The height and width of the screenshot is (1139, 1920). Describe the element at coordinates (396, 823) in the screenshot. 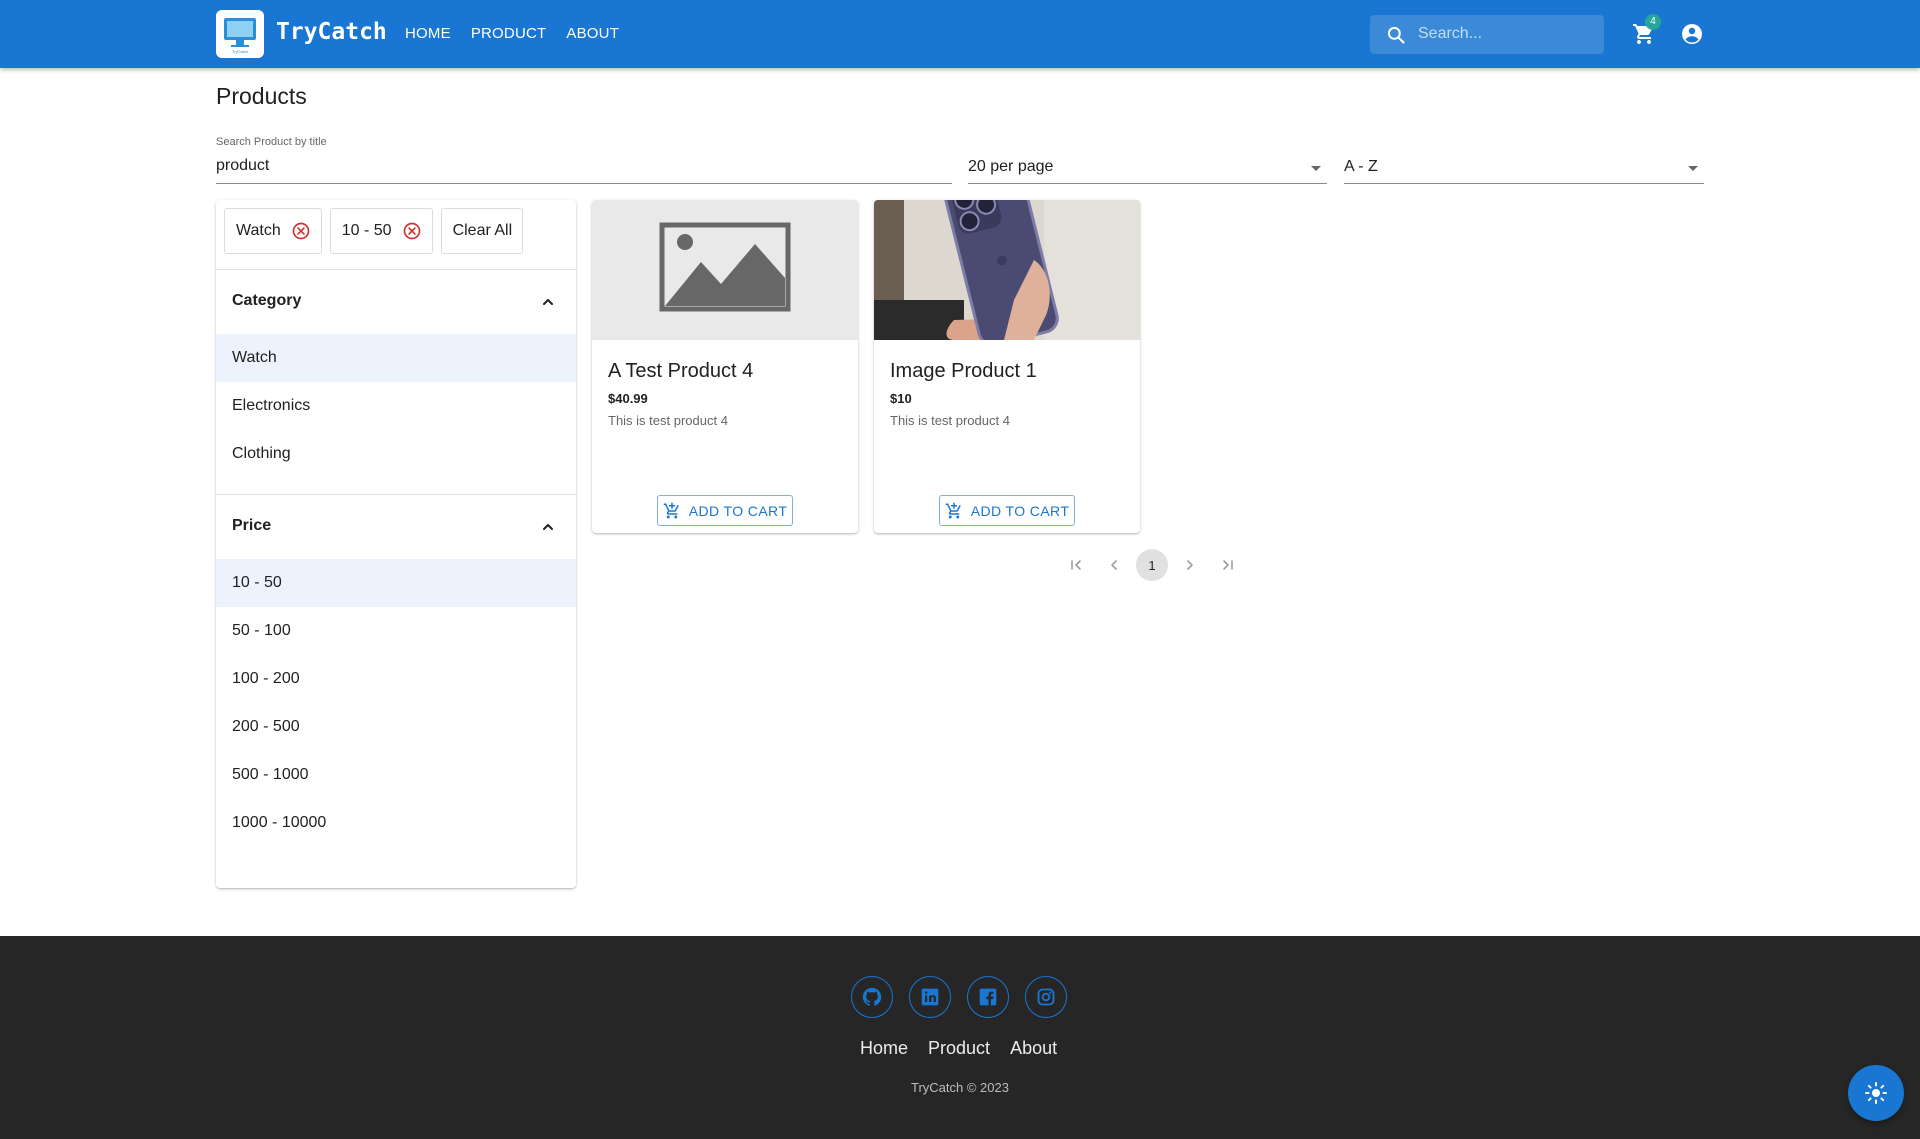

I see `price-option-1000-10000: 1000 - 10000` at that location.